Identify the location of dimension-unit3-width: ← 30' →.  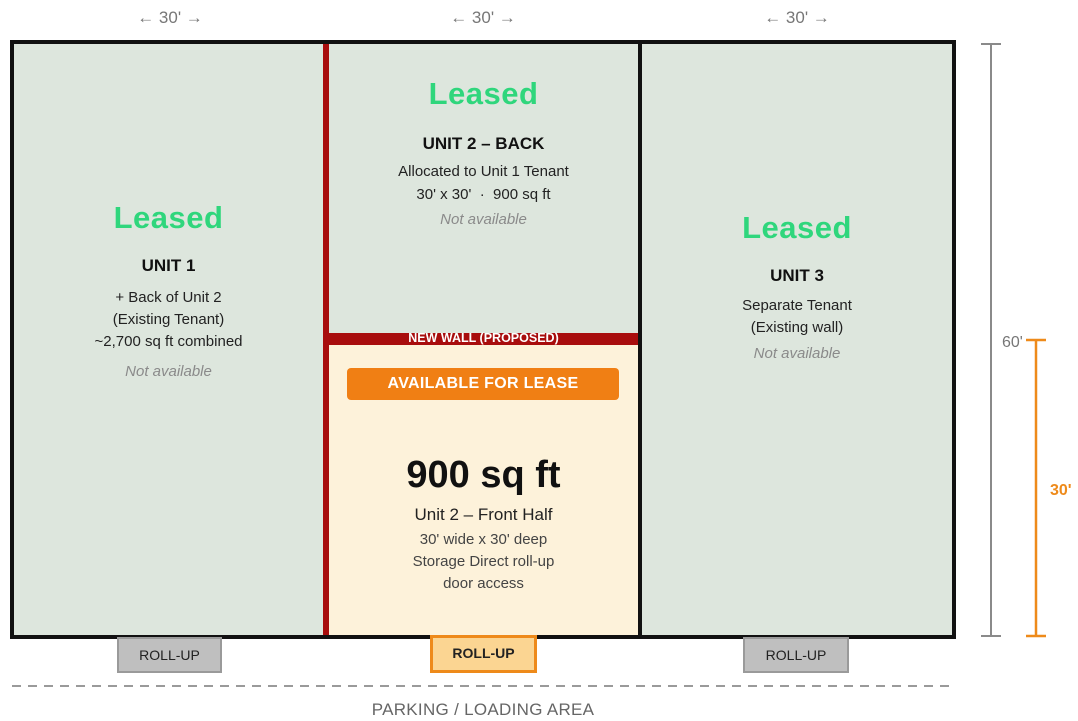
(797, 17).